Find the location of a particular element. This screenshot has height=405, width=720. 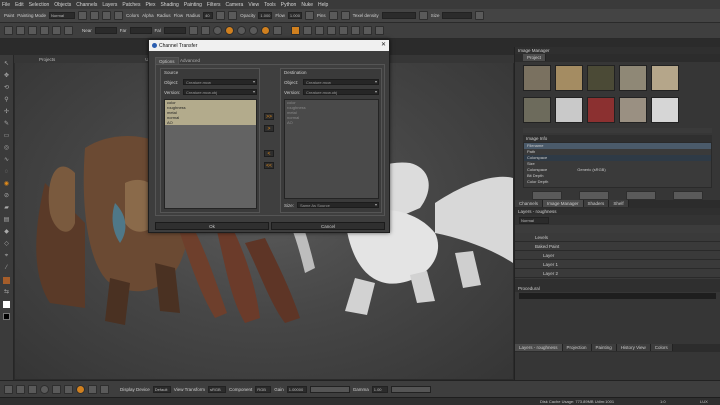

view-icon is located at coordinates (8, 30).